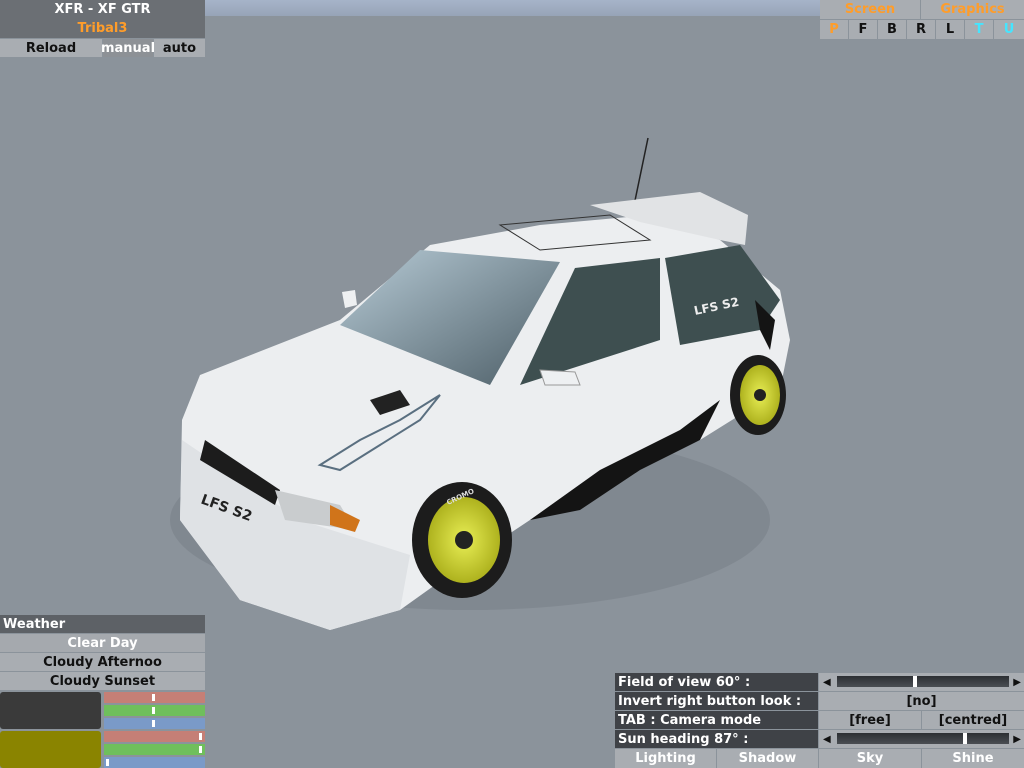  Describe the element at coordinates (154, 723) in the screenshot. I see `ambient-blue-slider` at that location.